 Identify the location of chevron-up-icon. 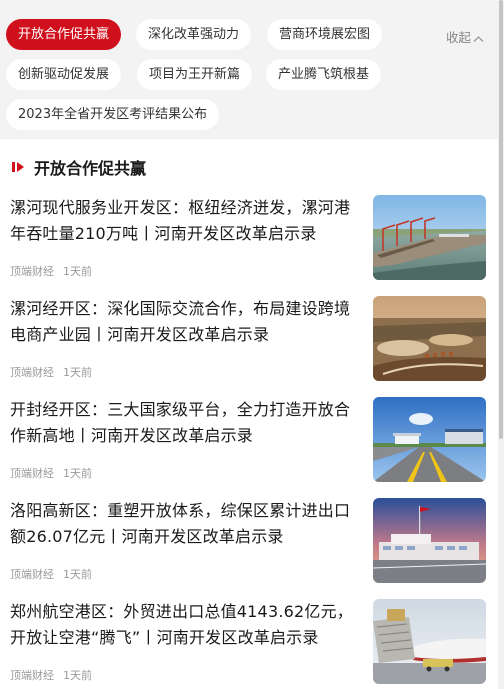
(478, 38).